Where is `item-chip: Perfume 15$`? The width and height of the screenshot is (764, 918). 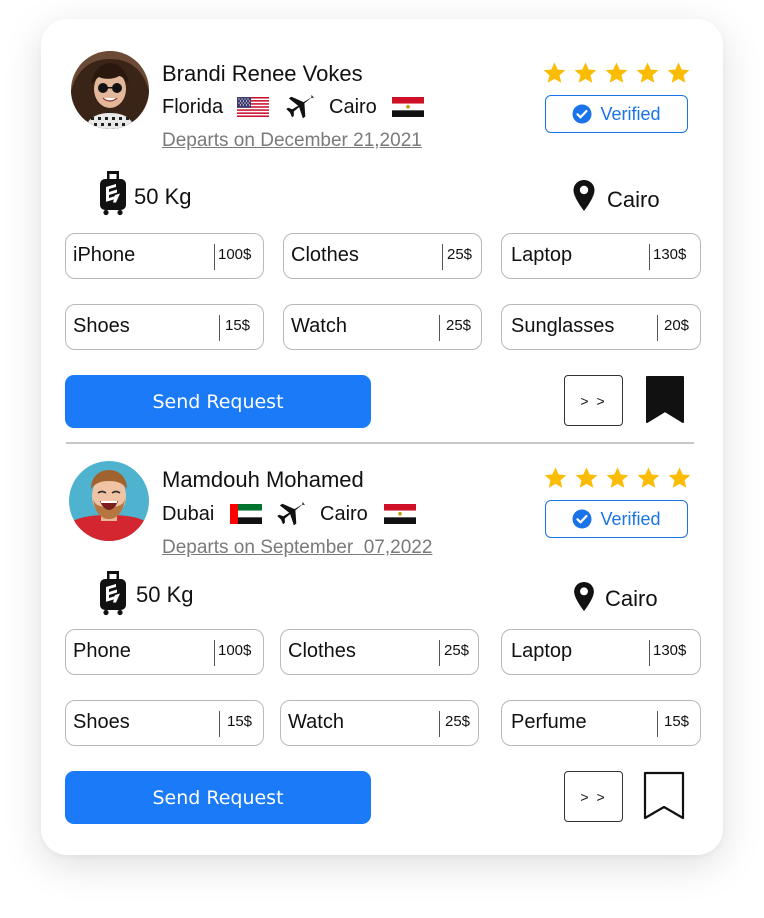 item-chip: Perfume 15$ is located at coordinates (601, 723).